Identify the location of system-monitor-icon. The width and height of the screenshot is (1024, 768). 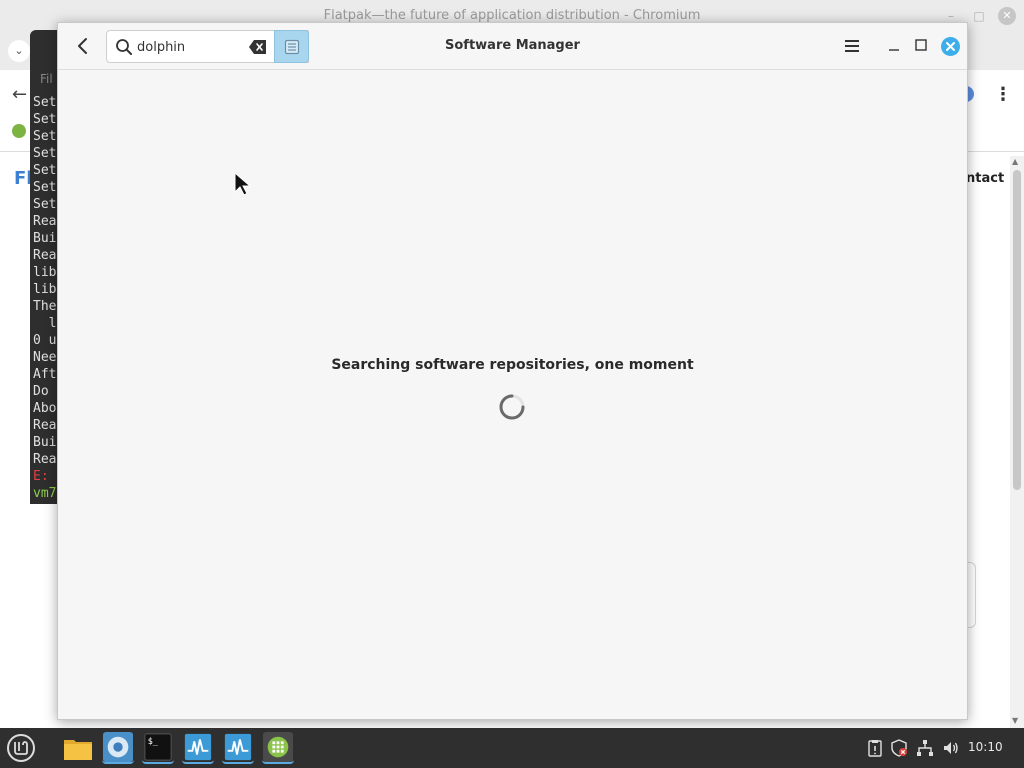
(198, 748).